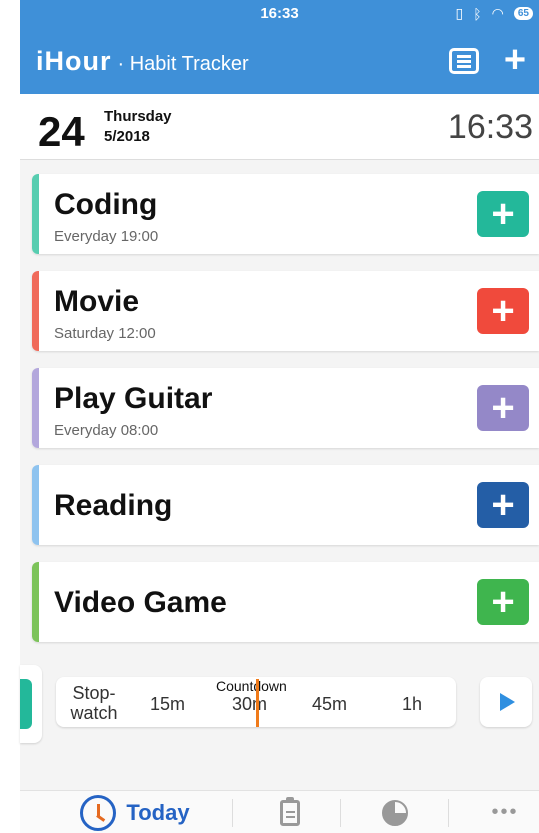 The height and width of the screenshot is (833, 539). Describe the element at coordinates (279, 127) in the screenshot. I see `date-header: 24 Thursday 5/2018 16:33` at that location.